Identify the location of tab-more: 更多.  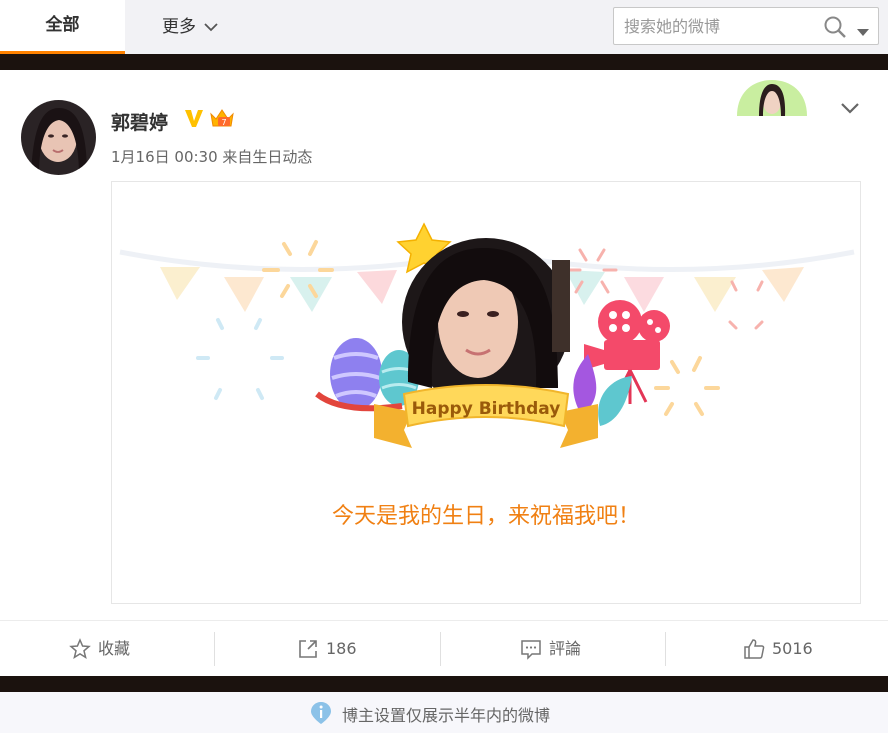
(190, 27).